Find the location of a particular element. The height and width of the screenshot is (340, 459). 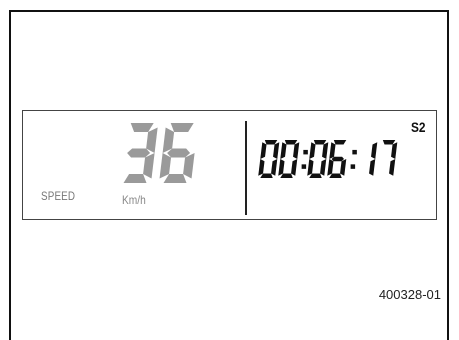

figure-id-label: 400328-01 is located at coordinates (409, 294).